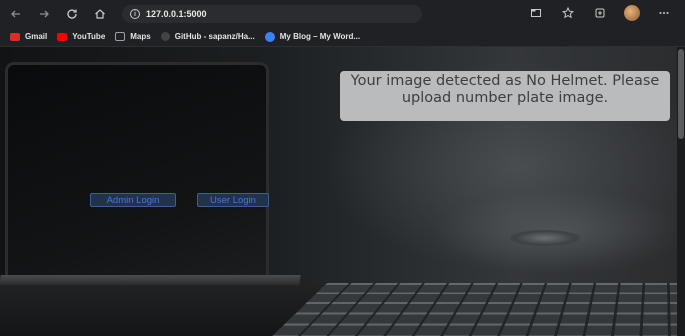 The width and height of the screenshot is (685, 336). I want to click on url-text: 127.0.0.1:5000, so click(176, 13).